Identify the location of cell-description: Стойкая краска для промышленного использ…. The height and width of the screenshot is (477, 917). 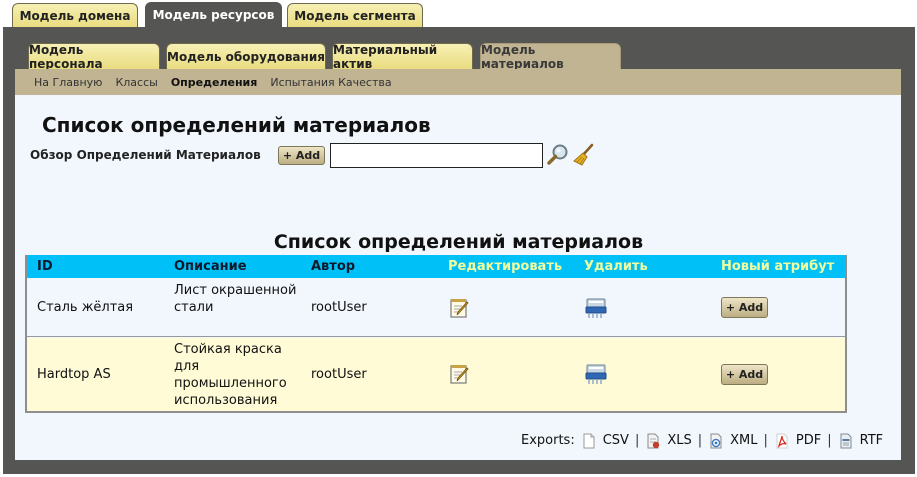
(230, 375).